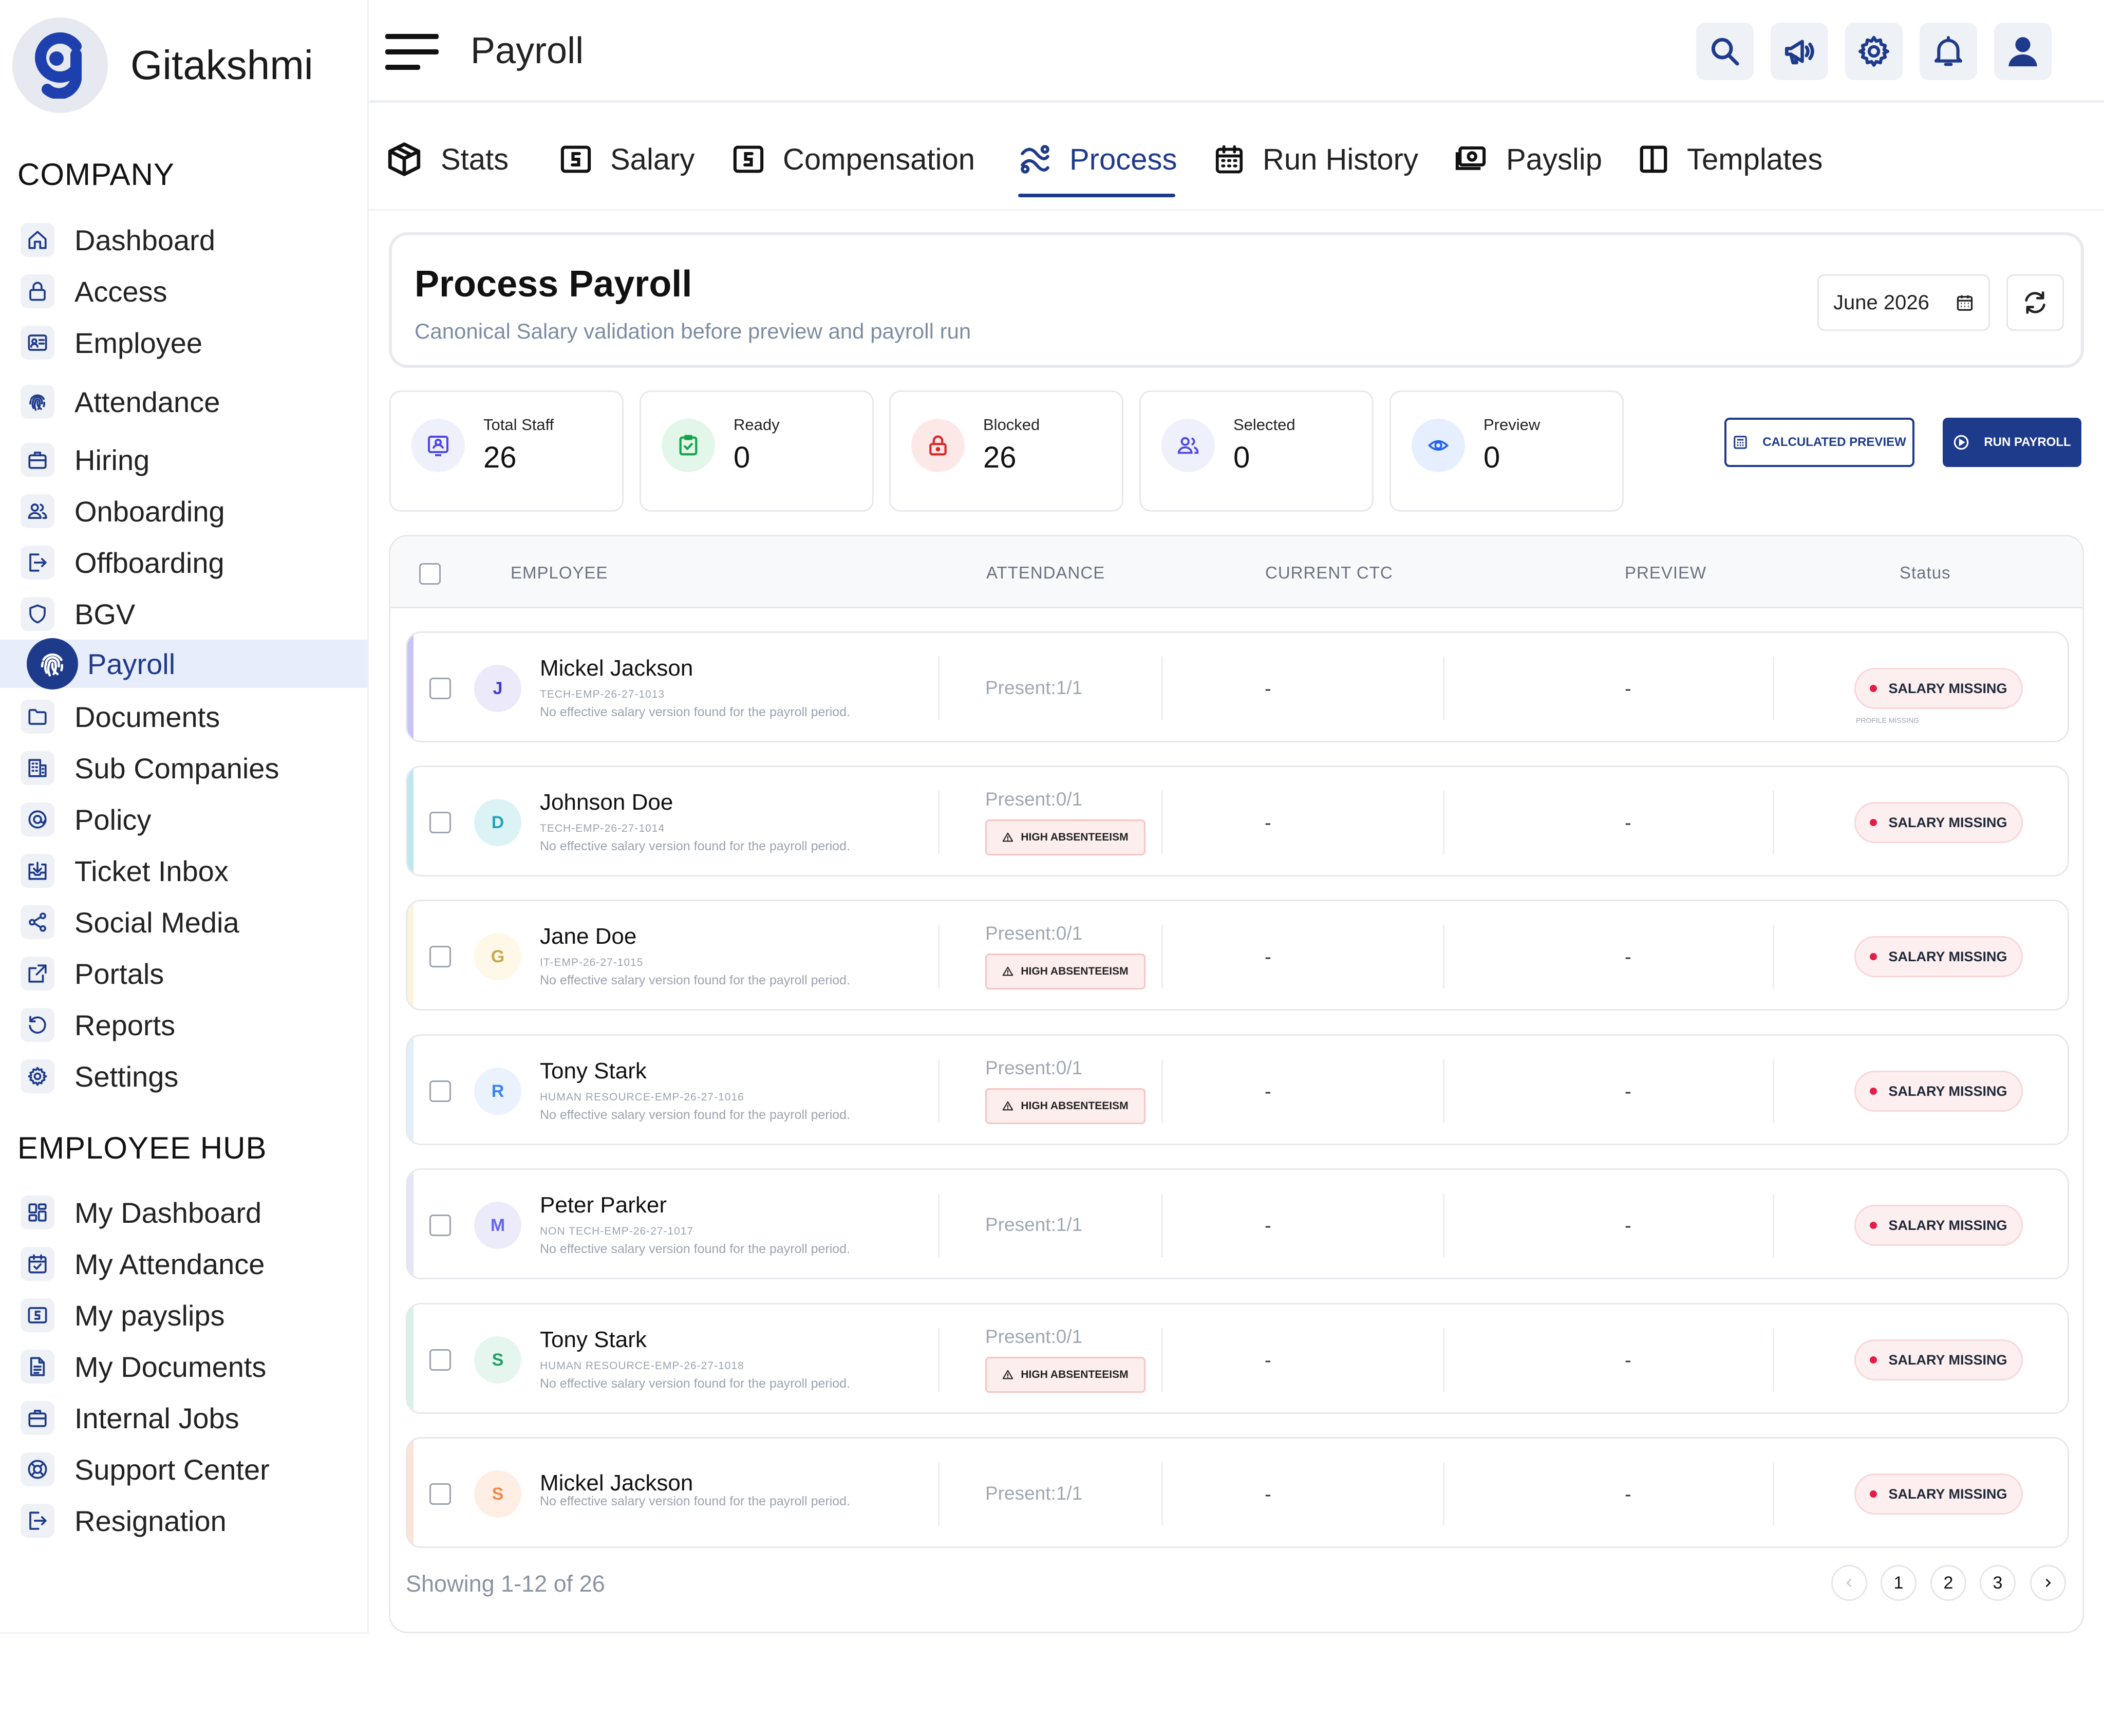 The height and width of the screenshot is (1736, 2104). I want to click on stat-label: Blocked, so click(1011, 425).